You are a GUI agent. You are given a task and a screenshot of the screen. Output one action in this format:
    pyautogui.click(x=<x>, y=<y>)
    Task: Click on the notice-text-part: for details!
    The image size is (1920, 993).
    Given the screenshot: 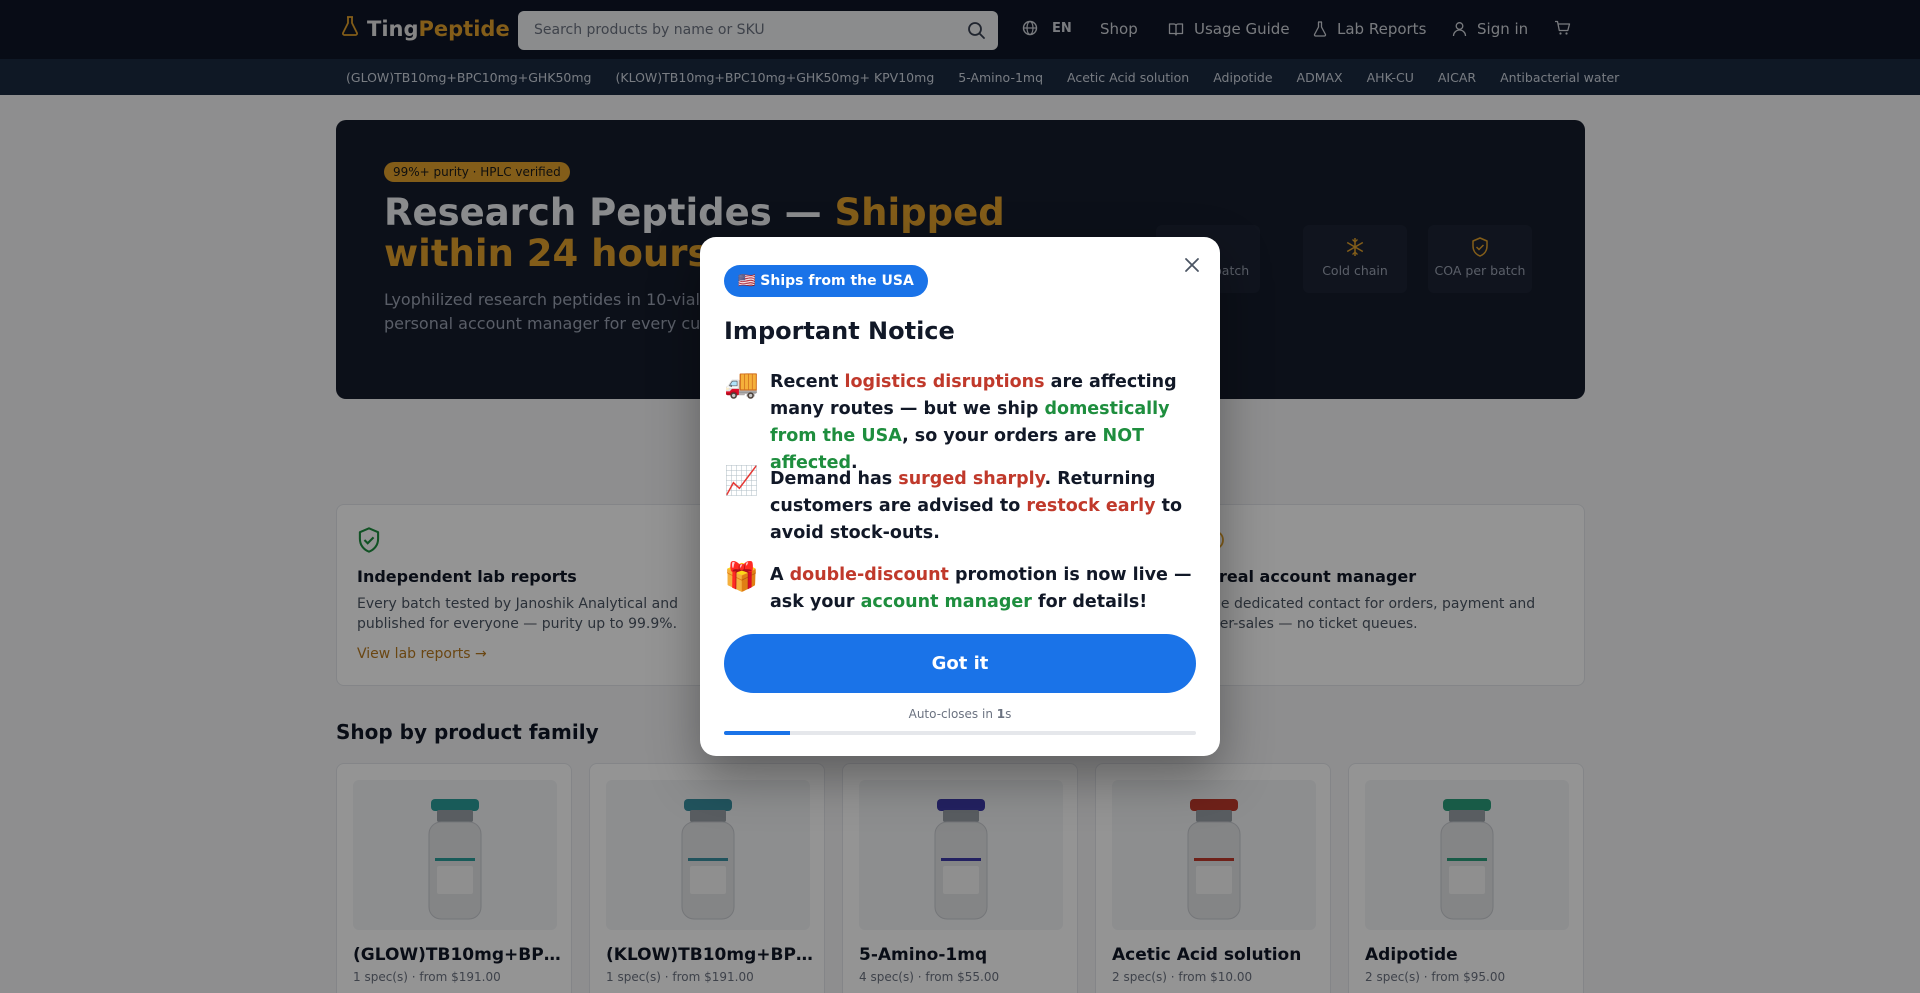 What is the action you would take?
    pyautogui.click(x=1089, y=602)
    